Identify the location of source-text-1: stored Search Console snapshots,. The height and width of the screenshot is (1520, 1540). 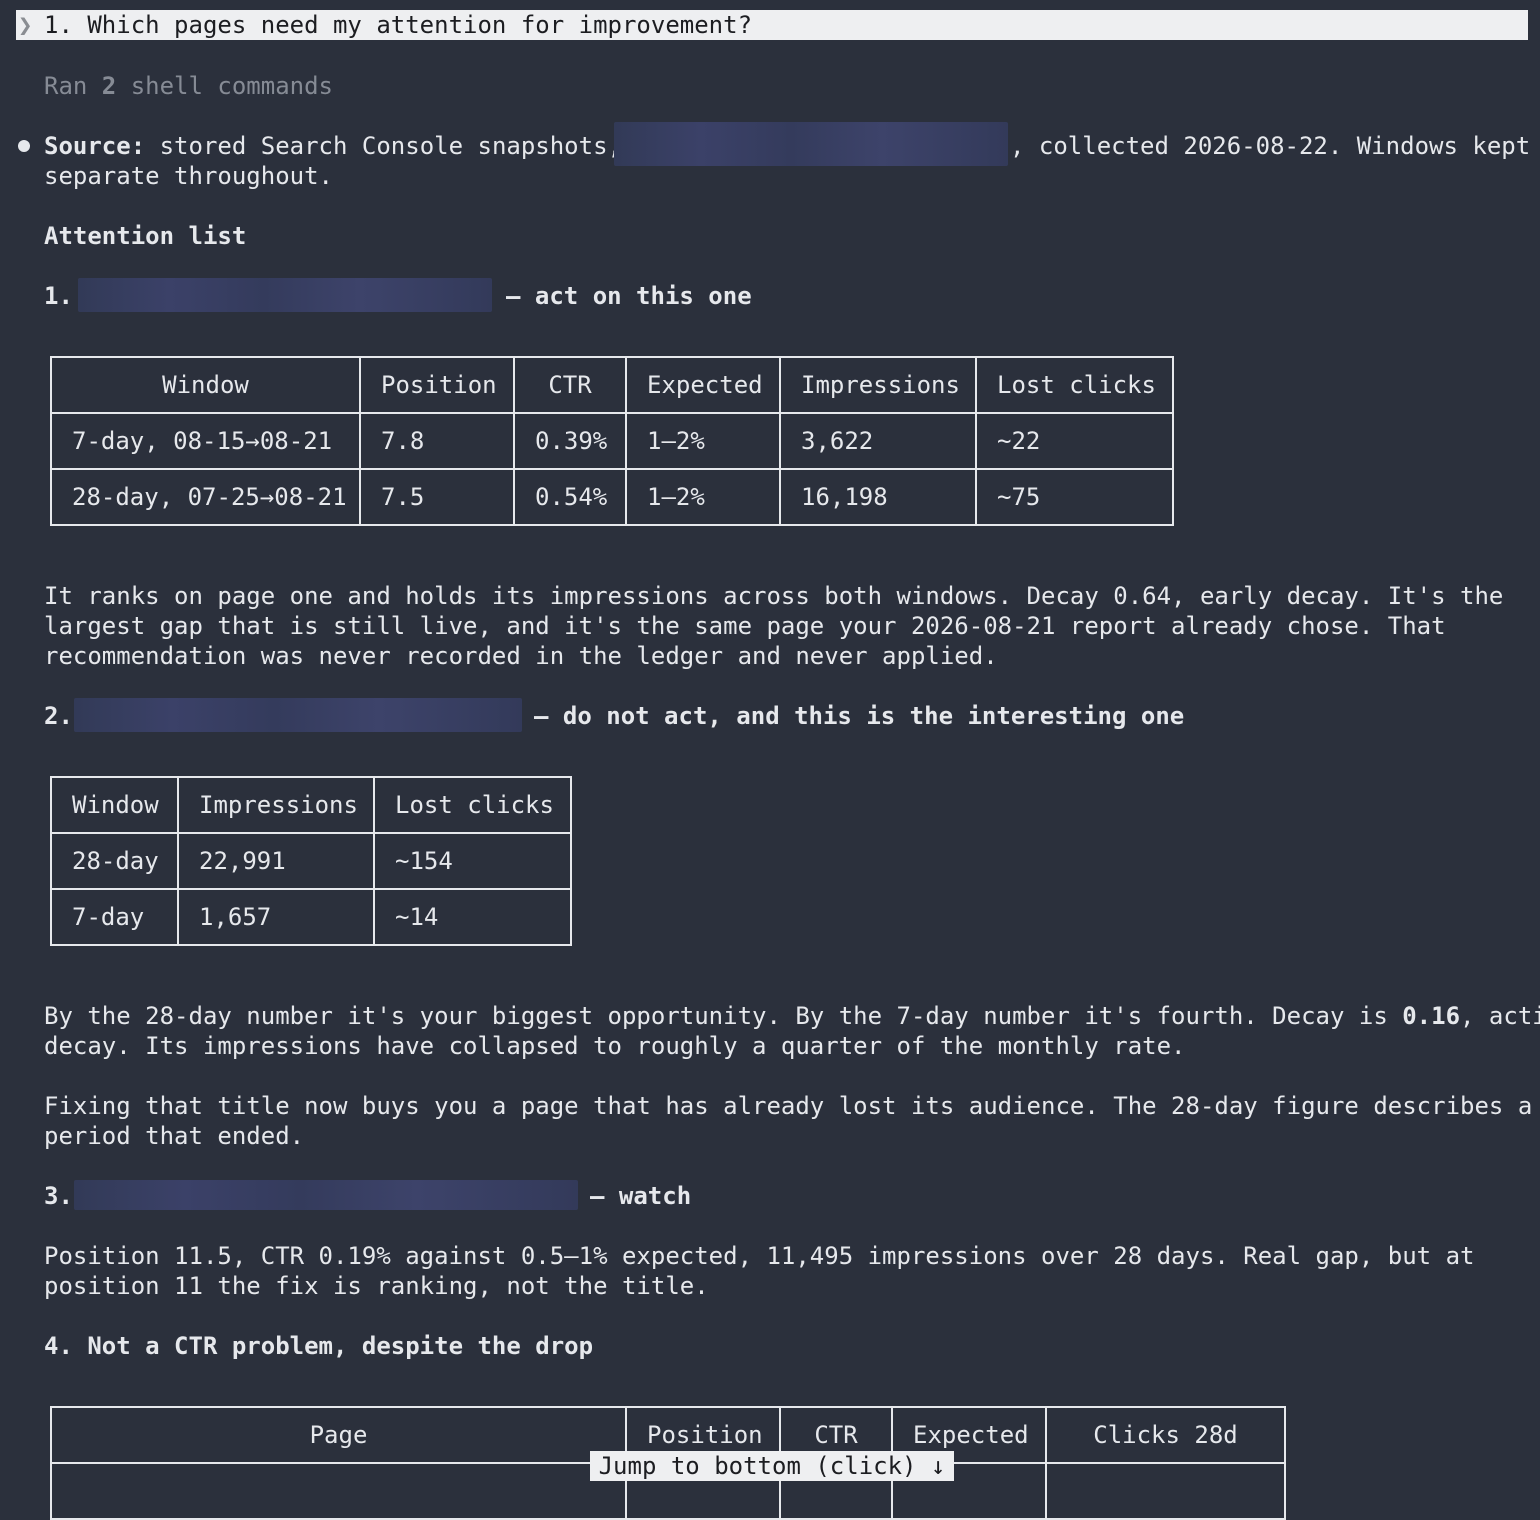
(383, 146).